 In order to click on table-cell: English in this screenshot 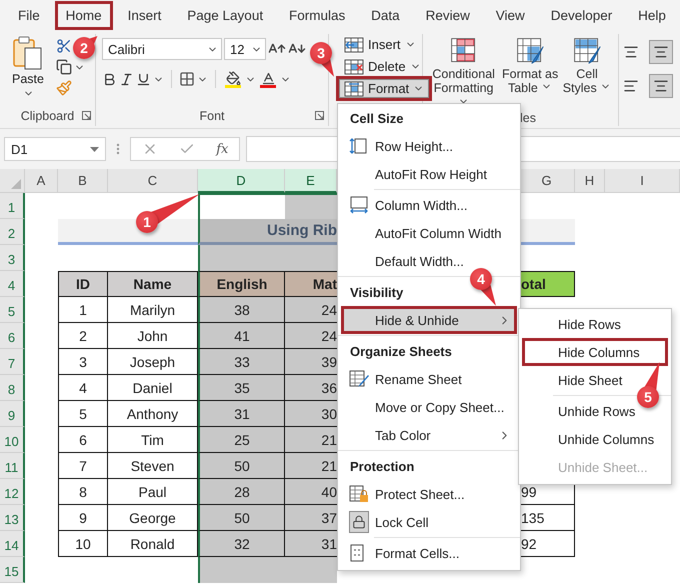, I will do `click(241, 284)`.